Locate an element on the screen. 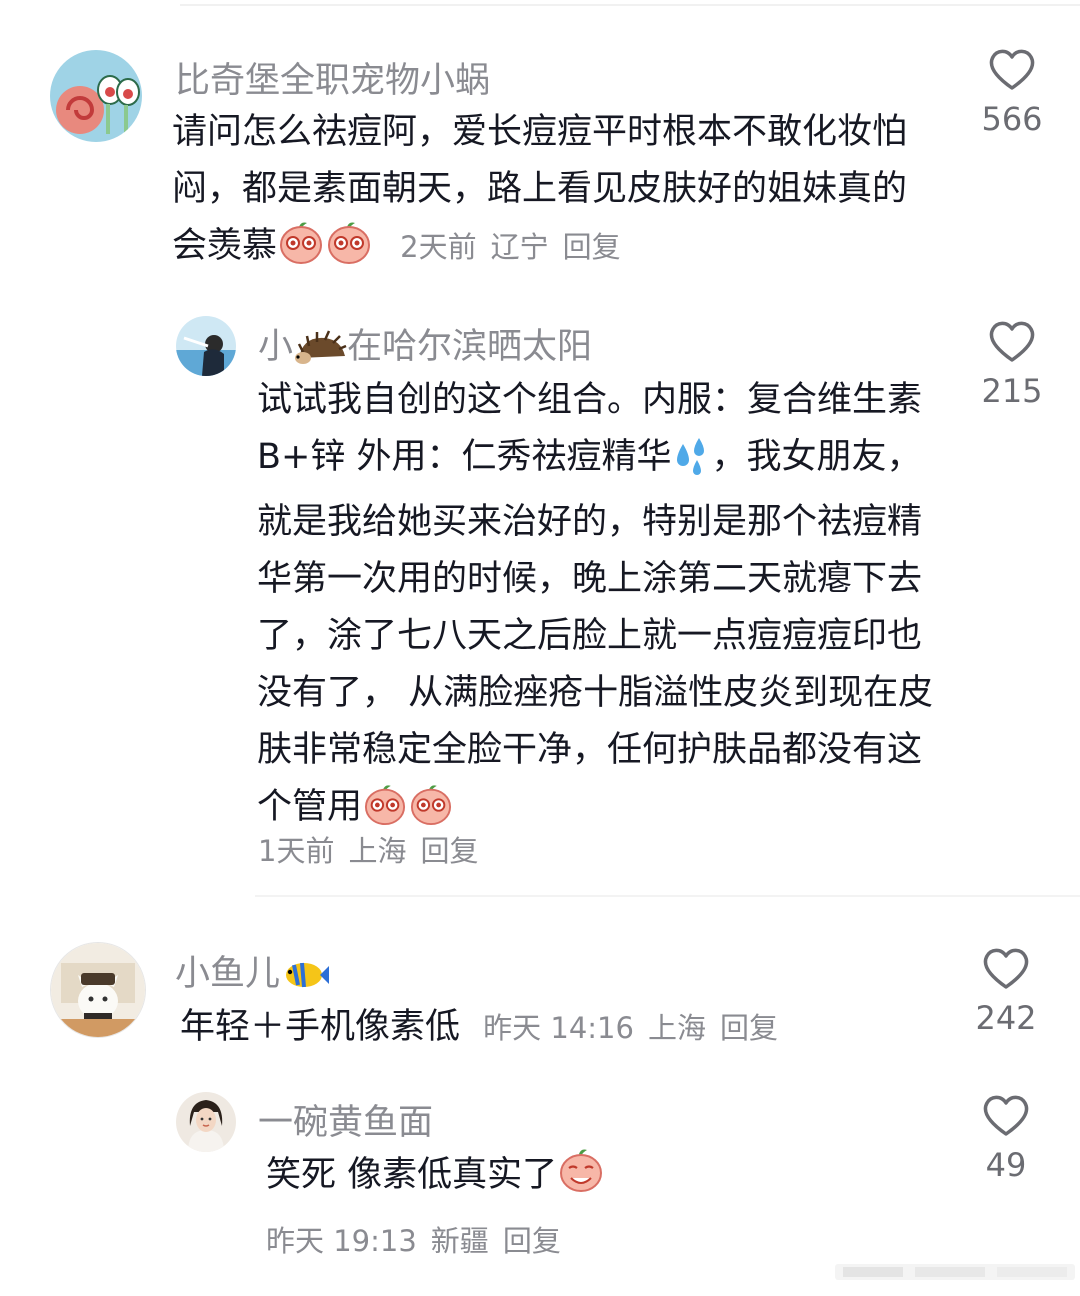 This screenshot has height=1296, width=1080. divider is located at coordinates (667, 896).